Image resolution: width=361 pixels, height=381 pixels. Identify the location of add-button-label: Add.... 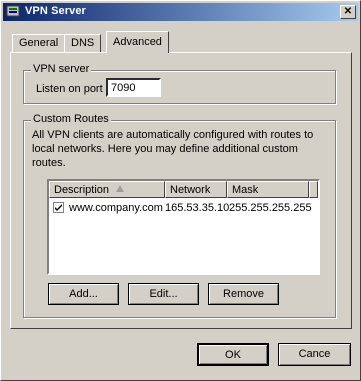
(83, 294).